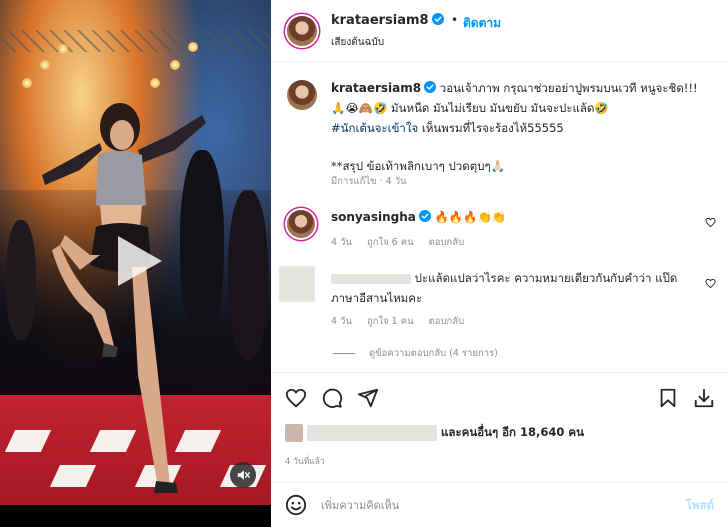 Image resolution: width=728 pixels, height=527 pixels. What do you see at coordinates (135, 41) in the screenshot?
I see `stage-truss` at bounding box center [135, 41].